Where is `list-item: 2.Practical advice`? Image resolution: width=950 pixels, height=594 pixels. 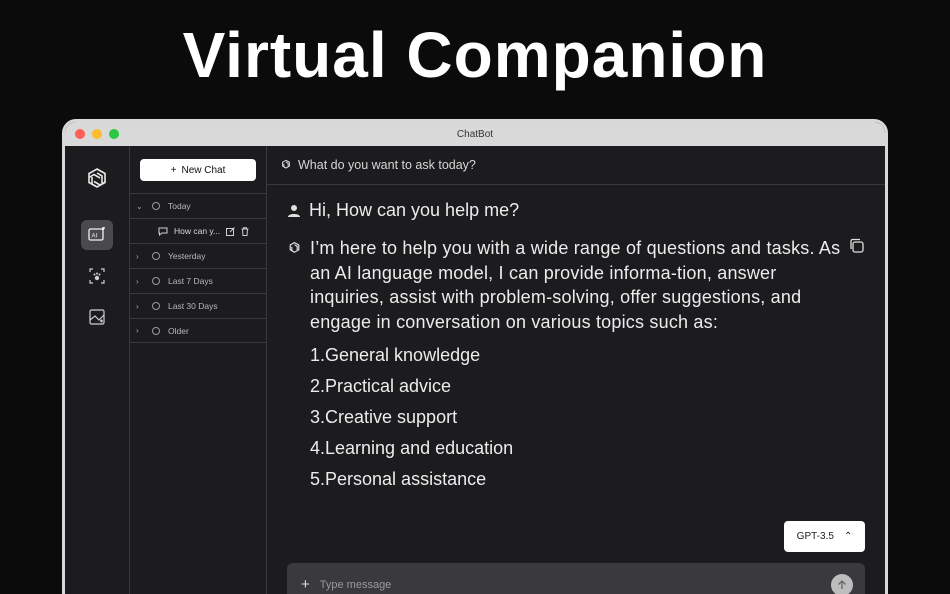
list-item: 2.Practical advice is located at coordinates (381, 386).